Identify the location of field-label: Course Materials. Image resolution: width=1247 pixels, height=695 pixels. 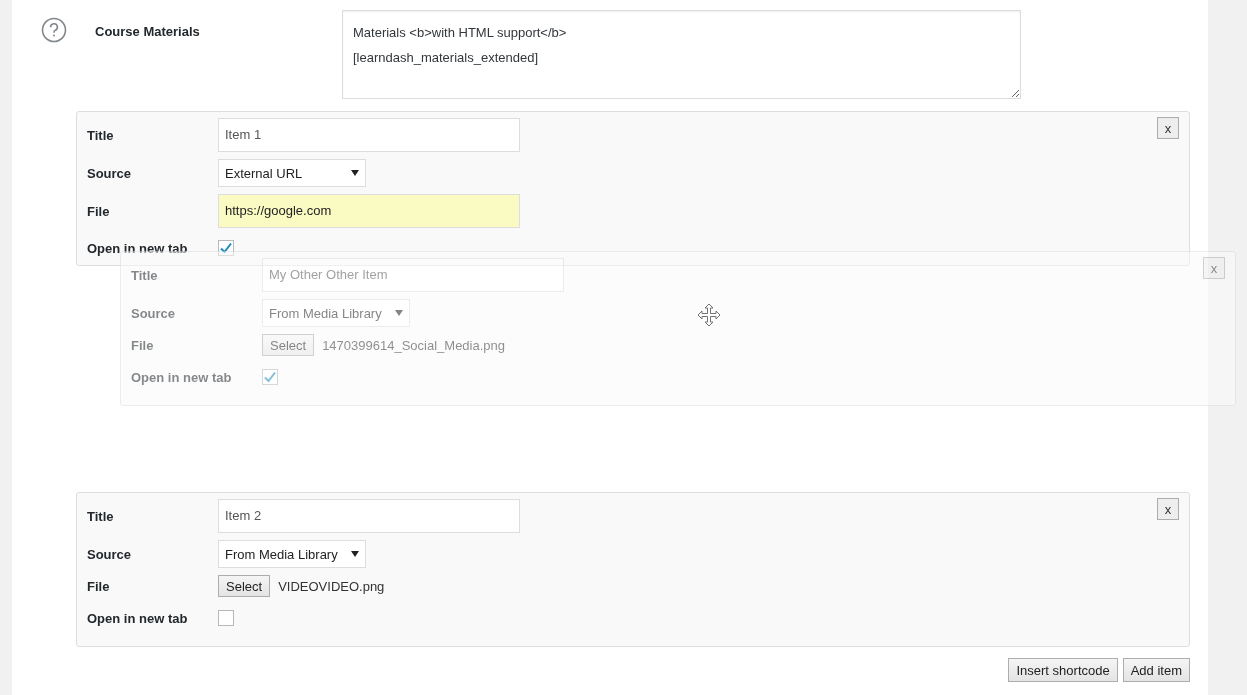
(148, 31).